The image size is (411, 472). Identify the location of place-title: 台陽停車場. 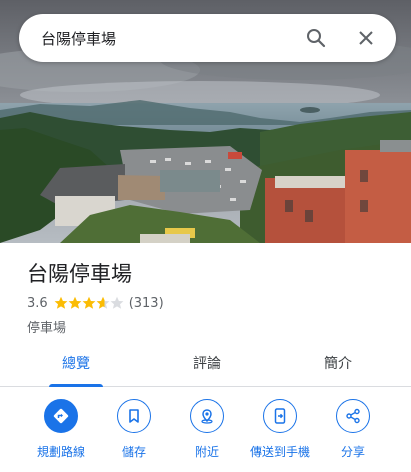
(79, 274).